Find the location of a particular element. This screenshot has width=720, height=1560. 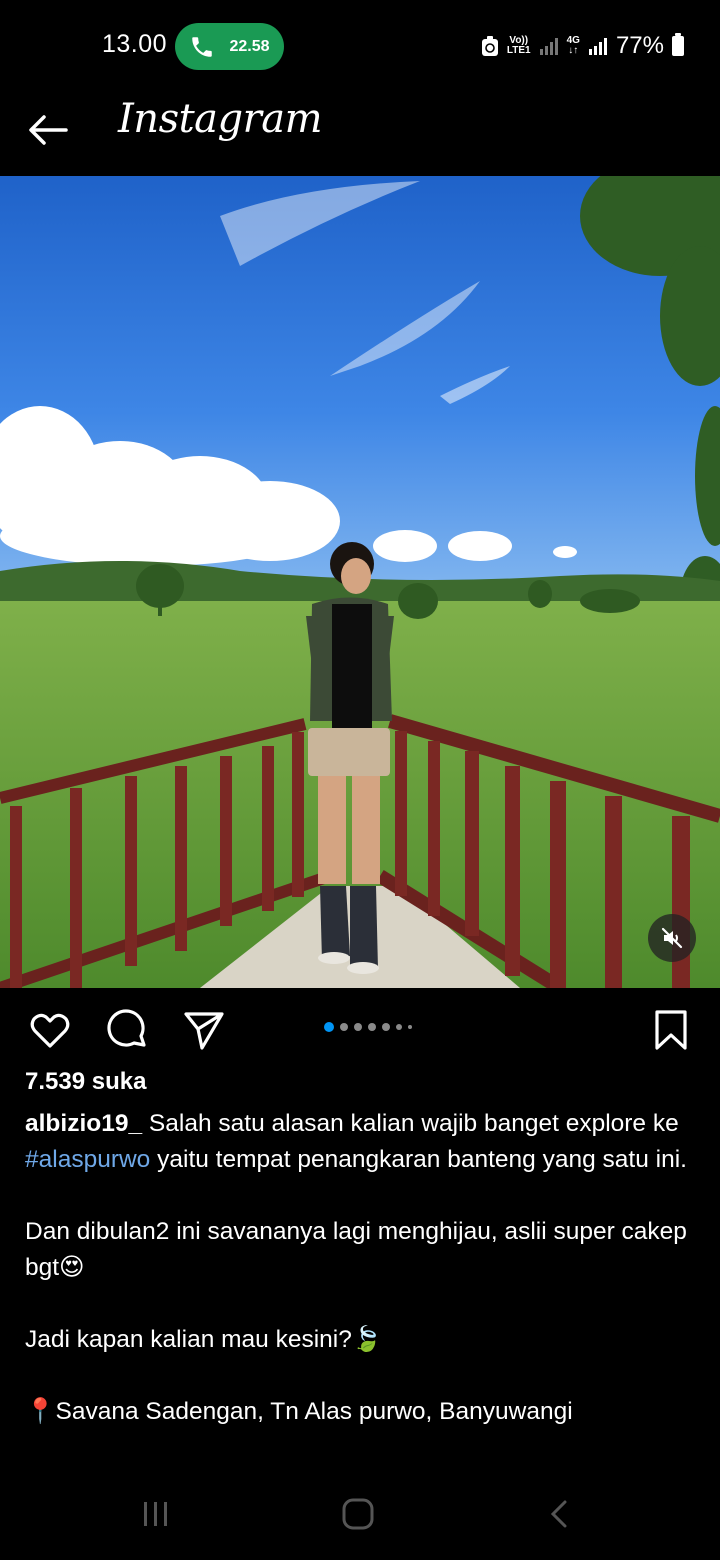

post-actions is located at coordinates (360, 1028).